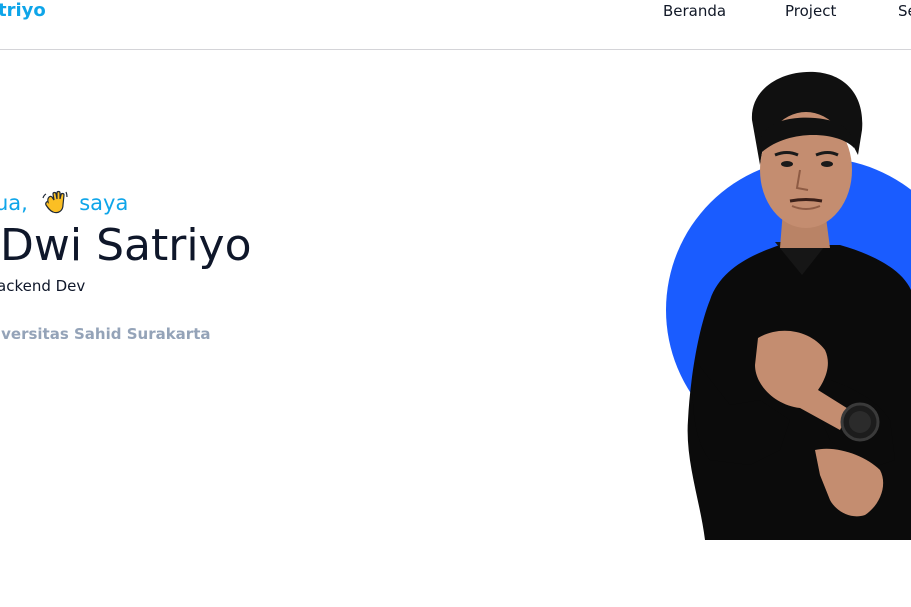  I want to click on brand-logo-link: triyo, so click(23, 11).